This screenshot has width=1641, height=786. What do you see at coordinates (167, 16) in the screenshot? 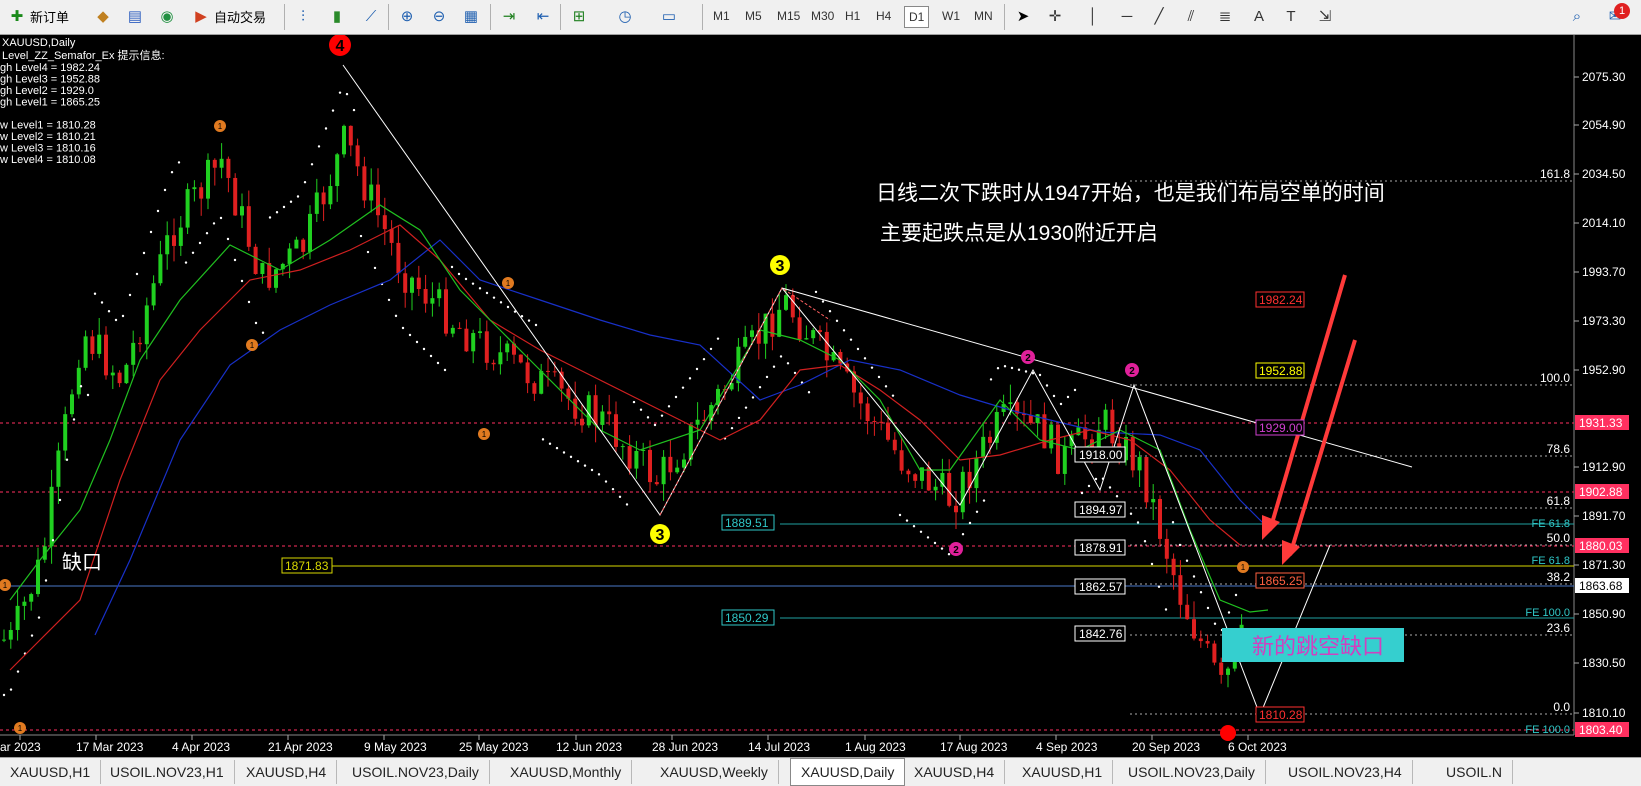
I see `terminal-icon: ◉` at bounding box center [167, 16].